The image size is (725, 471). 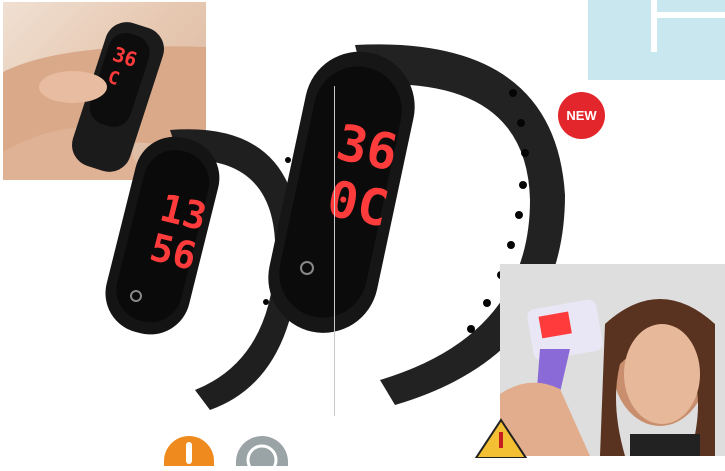 I want to click on large-display-bottom: 0C, so click(x=357, y=203).